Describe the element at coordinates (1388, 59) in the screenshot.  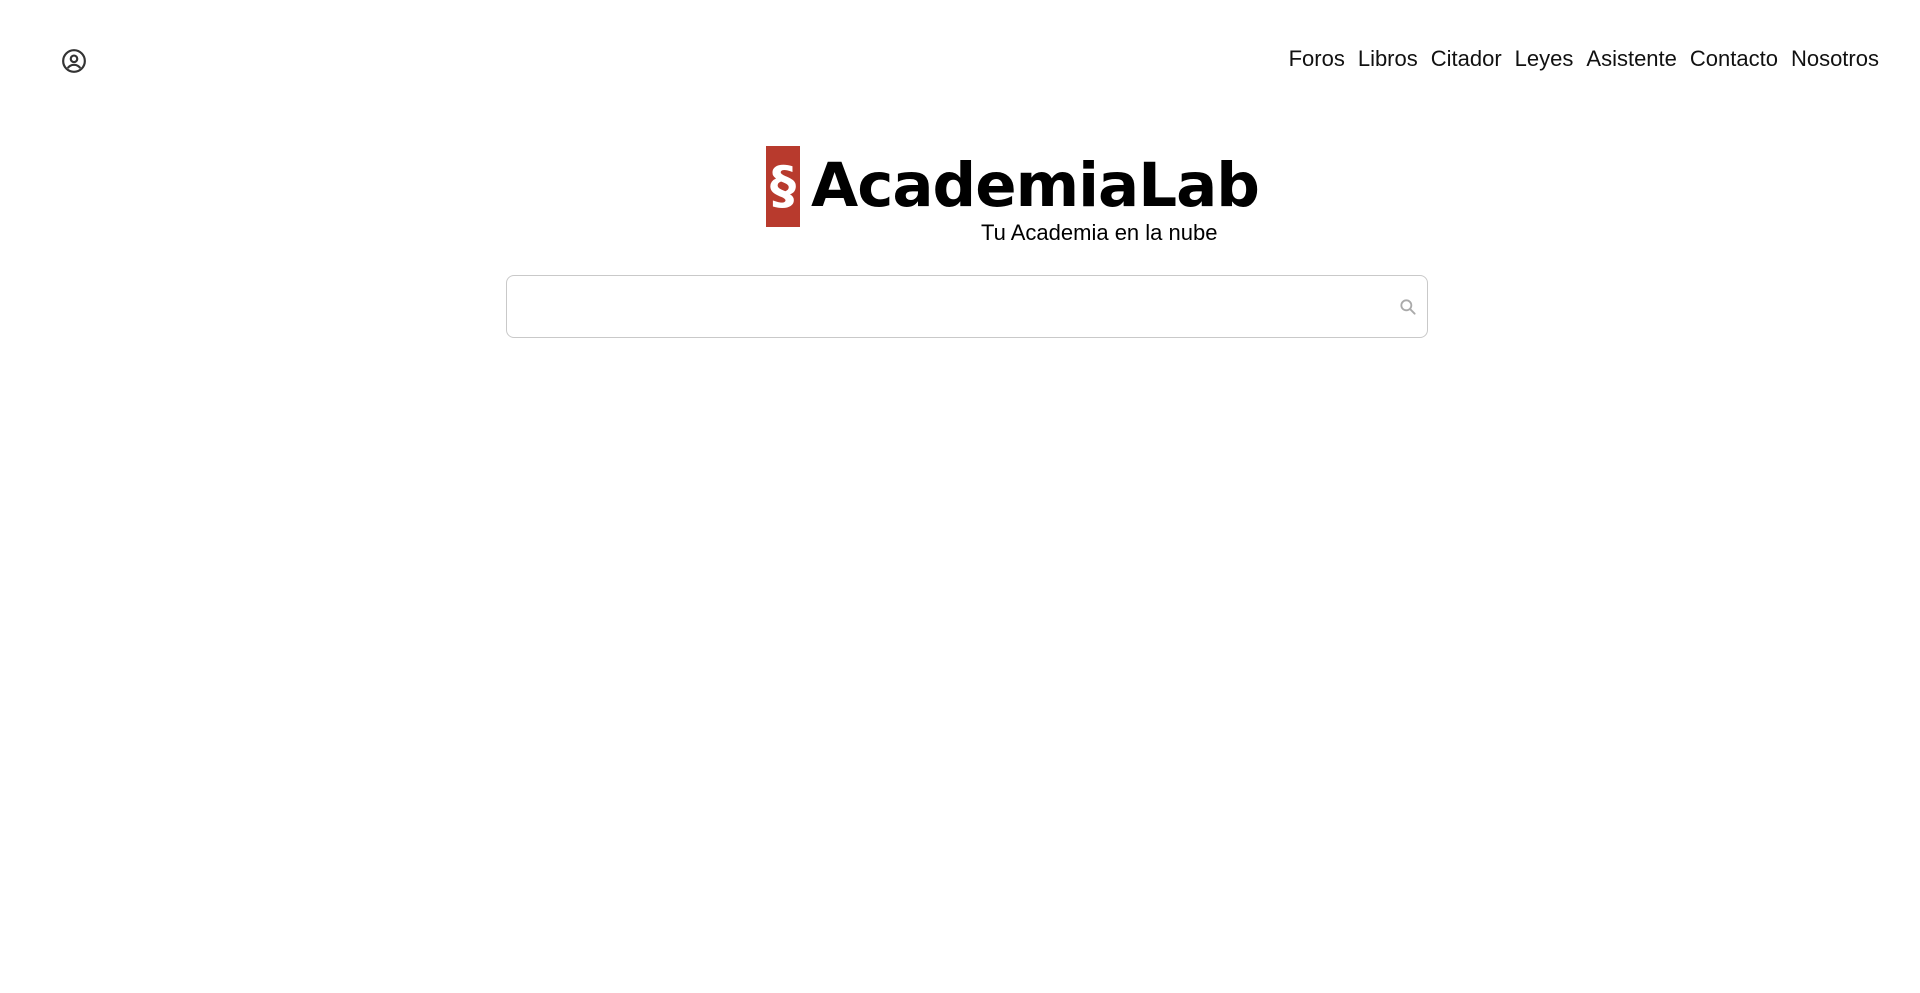
I see `nav-link-libros: Libros` at that location.